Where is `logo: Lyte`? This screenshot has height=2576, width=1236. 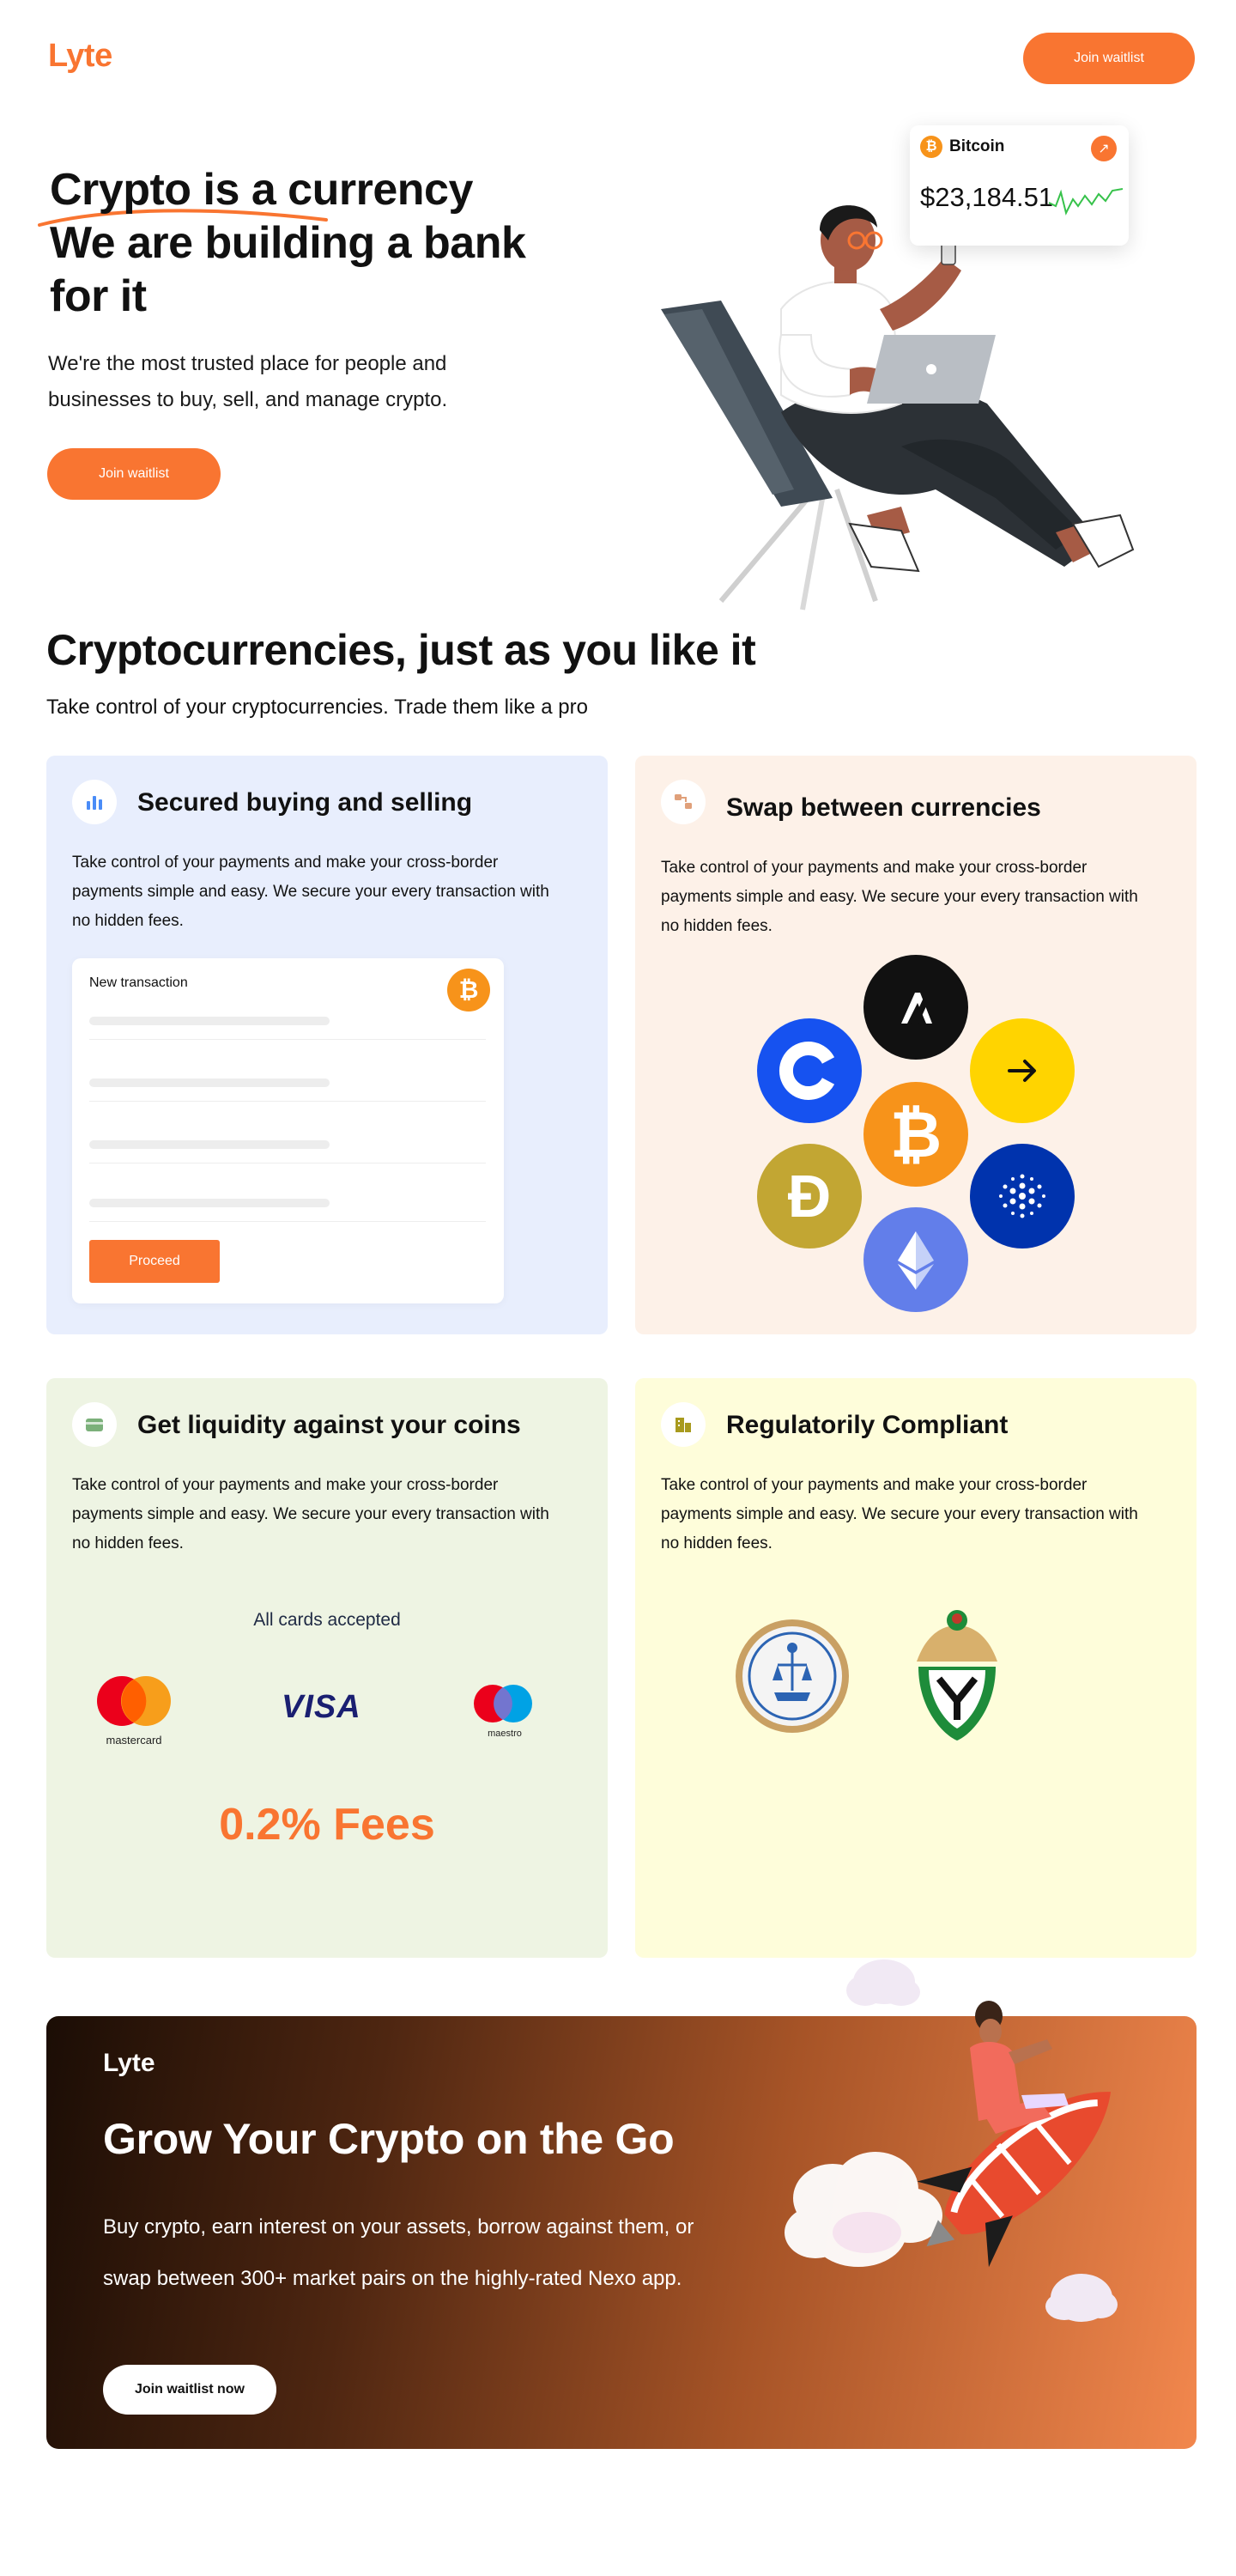
logo: Lyte is located at coordinates (80, 56).